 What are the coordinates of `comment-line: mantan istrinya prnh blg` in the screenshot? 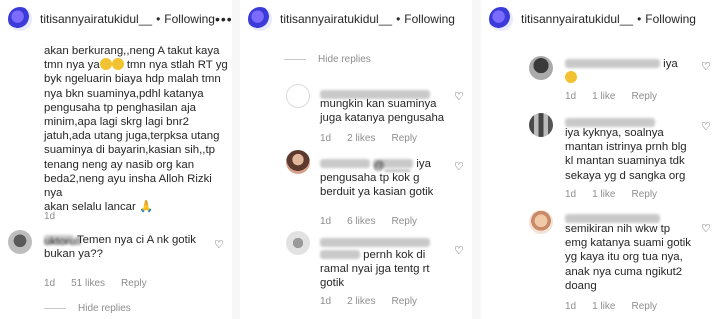 It's located at (626, 147).